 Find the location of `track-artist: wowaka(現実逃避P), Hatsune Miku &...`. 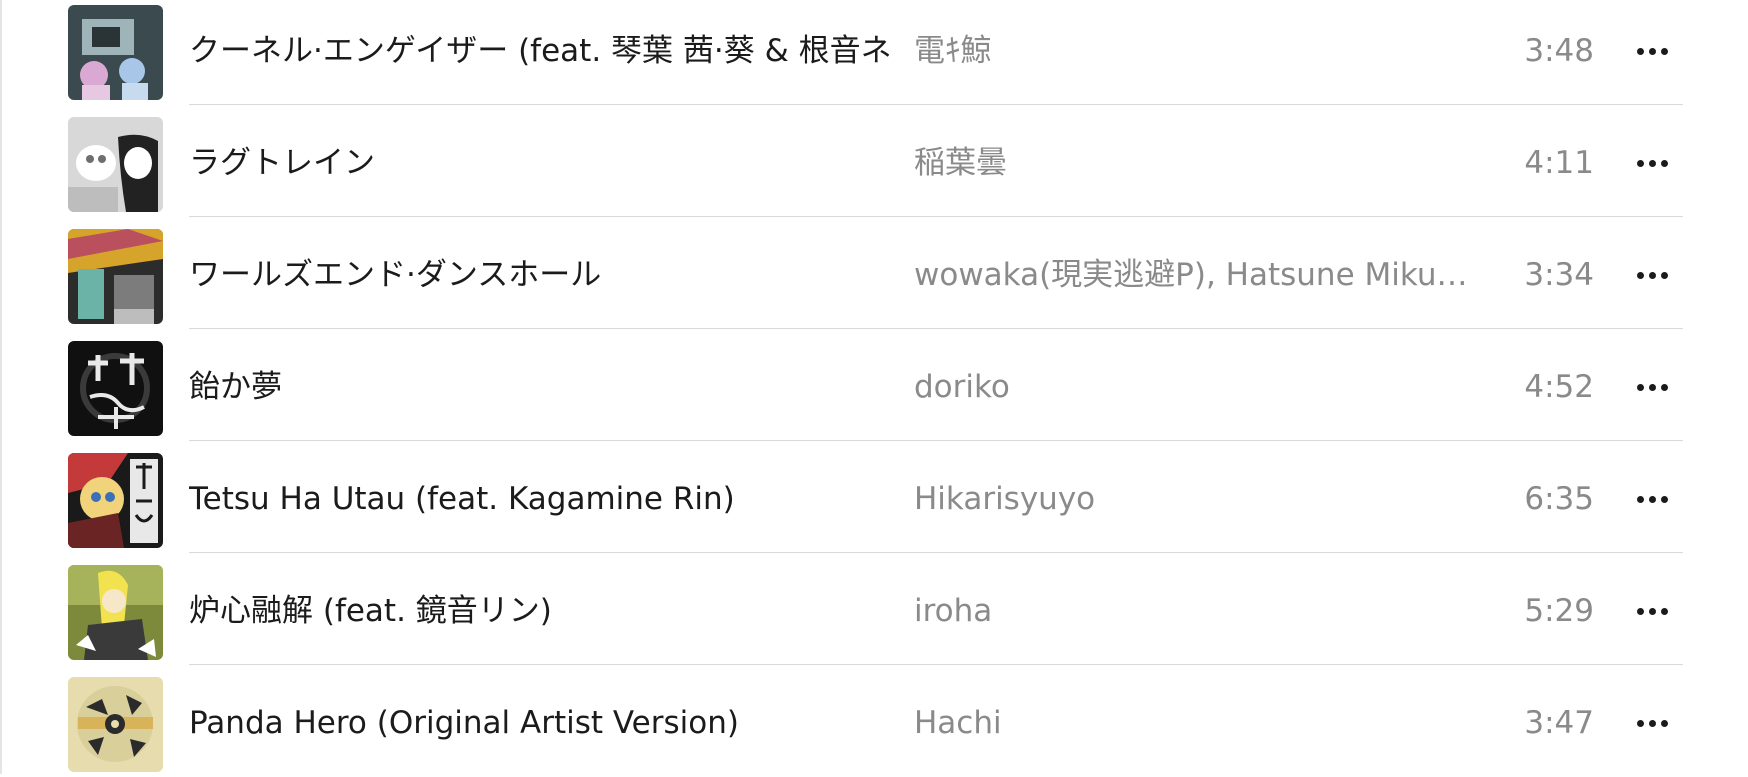

track-artist: wowaka(現実逃避P), Hatsune Miku &... is located at coordinates (1191, 275).